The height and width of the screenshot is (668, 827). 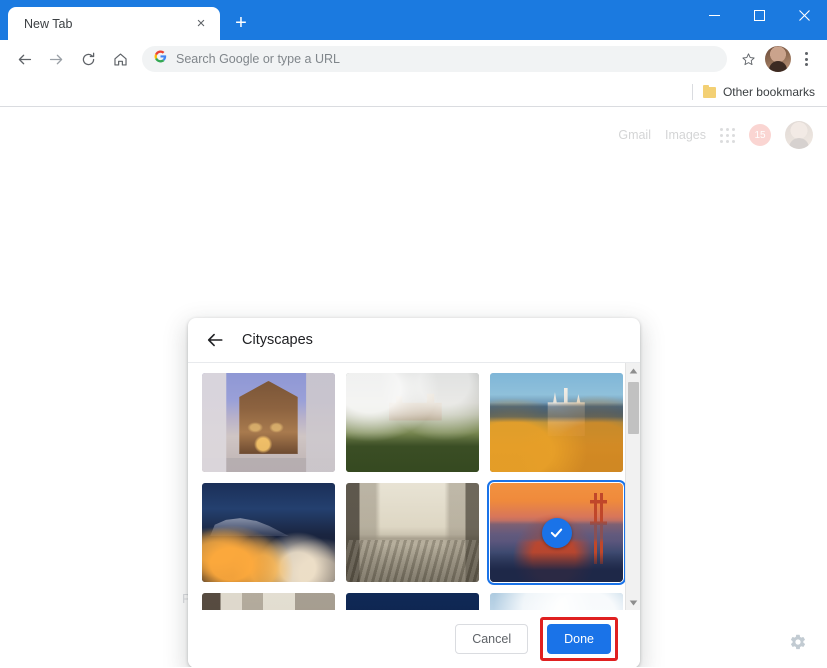 What do you see at coordinates (760, 135) in the screenshot?
I see `notification-badge: 15` at bounding box center [760, 135].